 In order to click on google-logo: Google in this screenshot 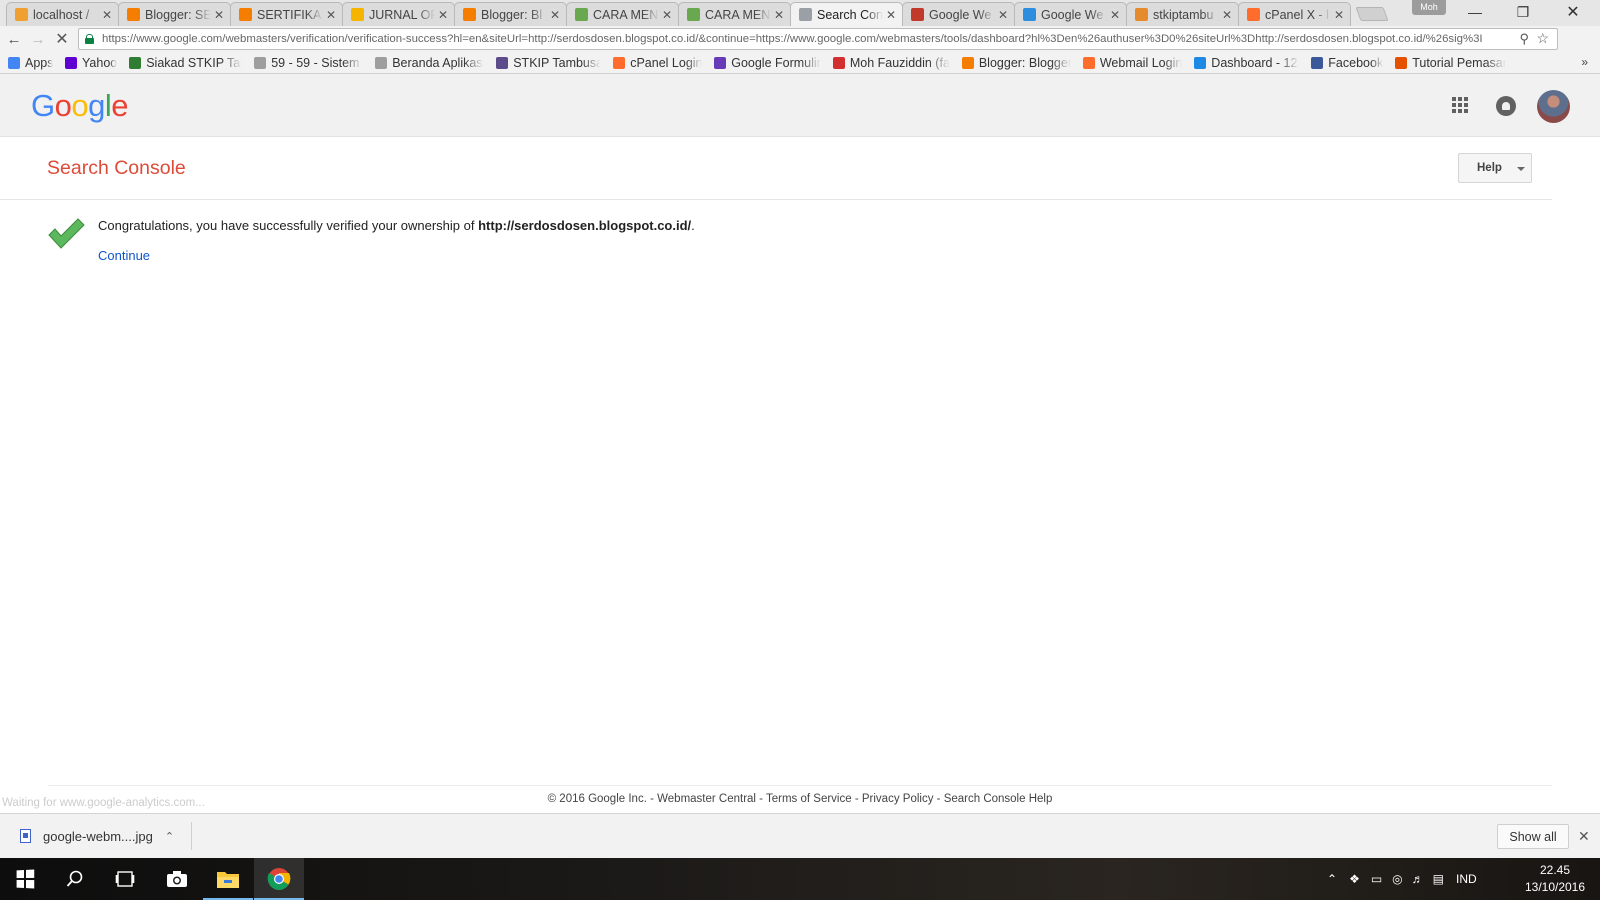, I will do `click(80, 106)`.